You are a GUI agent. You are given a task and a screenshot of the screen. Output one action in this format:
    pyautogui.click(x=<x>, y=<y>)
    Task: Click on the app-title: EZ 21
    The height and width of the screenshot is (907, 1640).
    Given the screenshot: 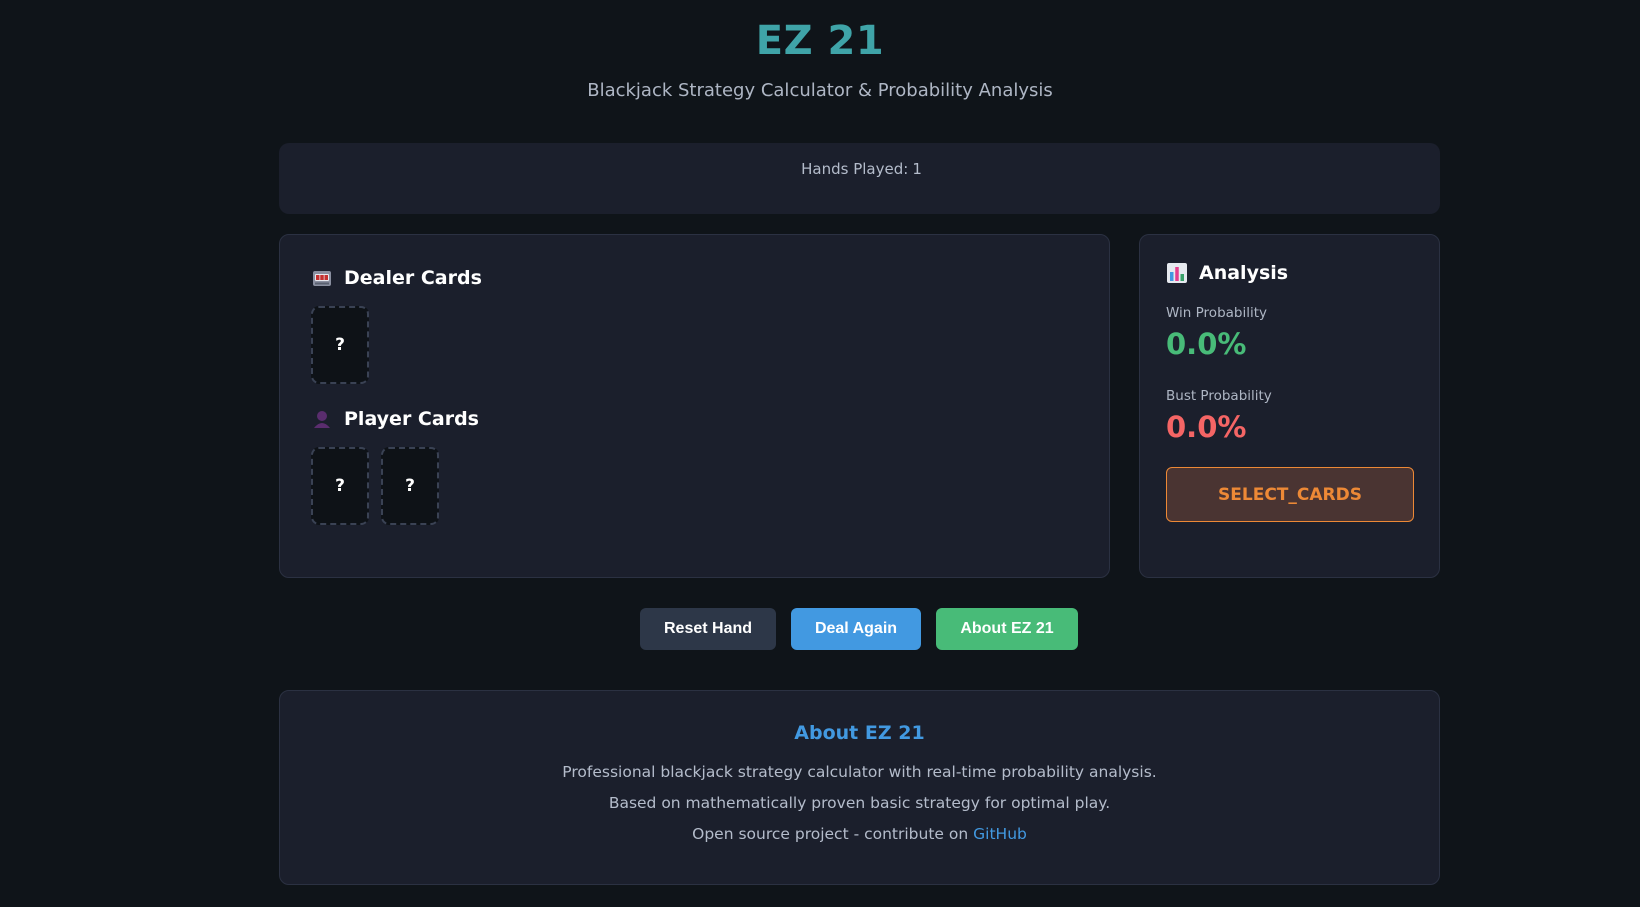 What is the action you would take?
    pyautogui.click(x=820, y=41)
    